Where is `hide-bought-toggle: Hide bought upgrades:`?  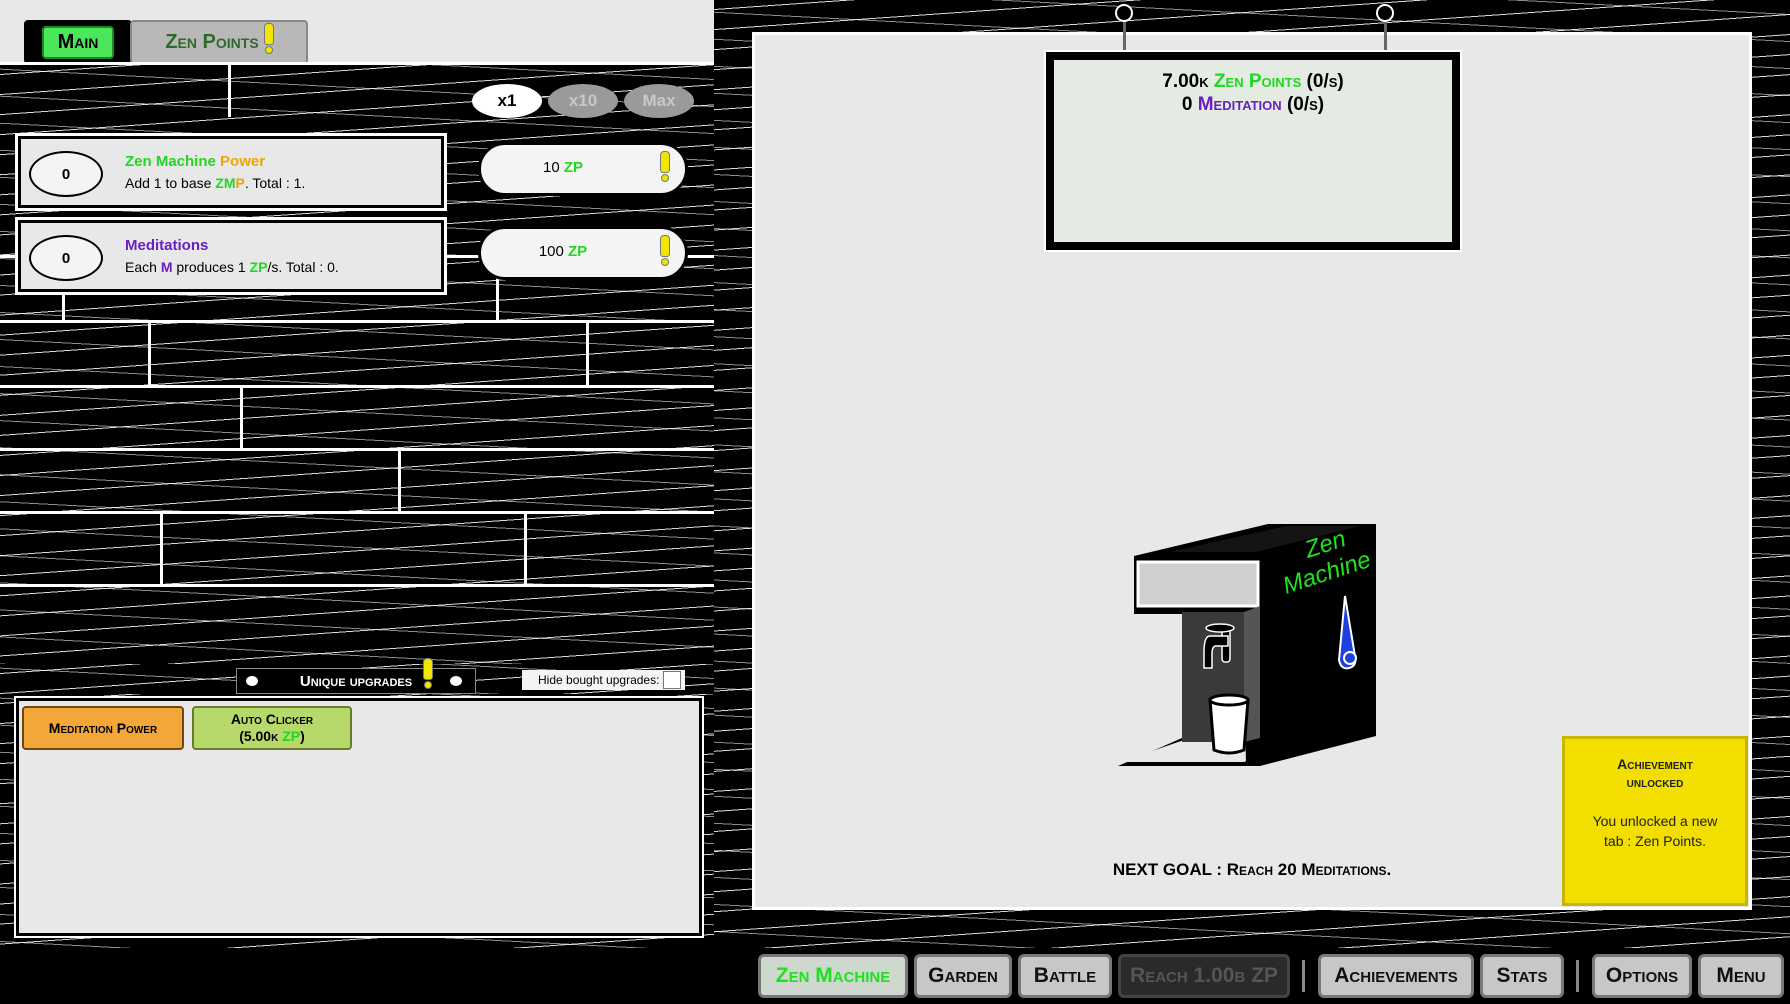
hide-bought-toggle: Hide bought upgrades: is located at coordinates (604, 680).